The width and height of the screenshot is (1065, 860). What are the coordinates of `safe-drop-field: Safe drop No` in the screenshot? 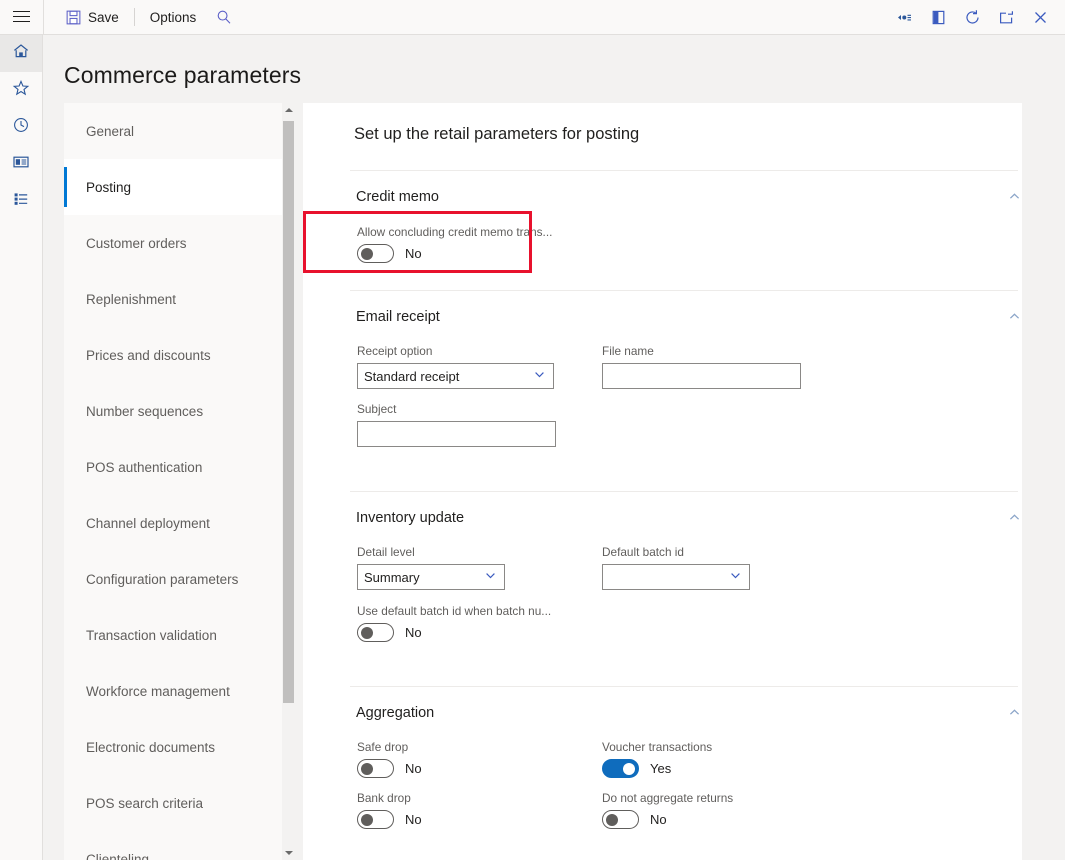 It's located at (479, 759).